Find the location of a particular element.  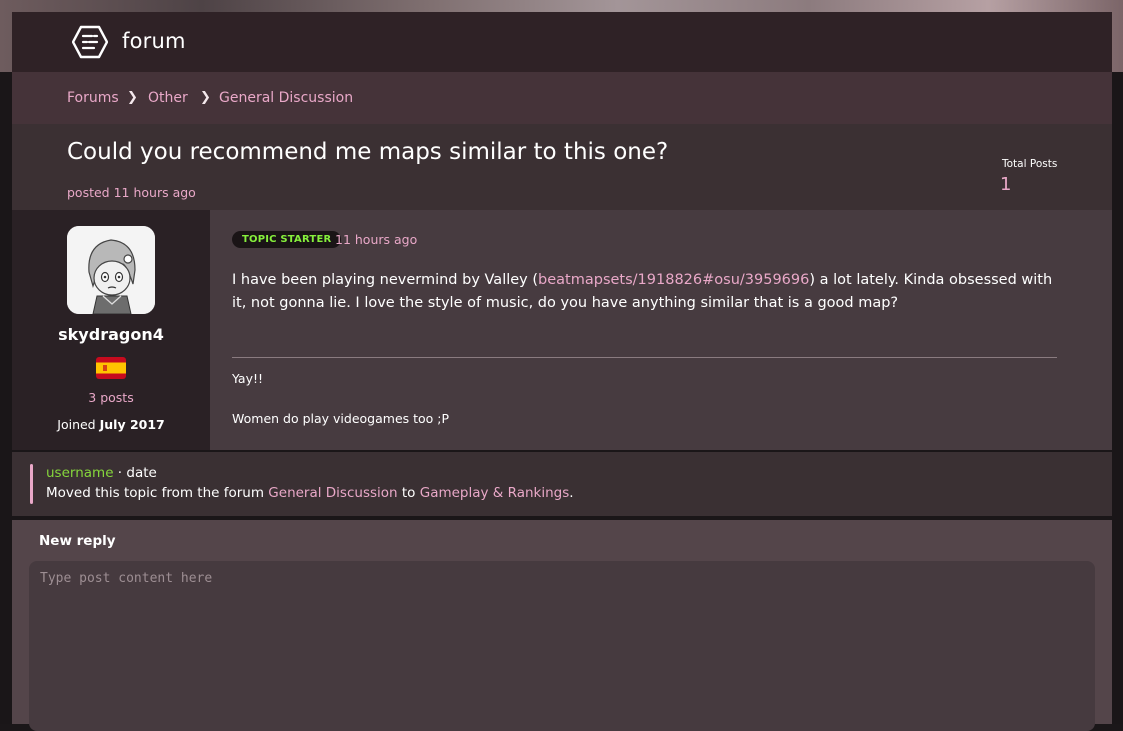

signature-line-2: Women do play videogames too ;P is located at coordinates (341, 418).